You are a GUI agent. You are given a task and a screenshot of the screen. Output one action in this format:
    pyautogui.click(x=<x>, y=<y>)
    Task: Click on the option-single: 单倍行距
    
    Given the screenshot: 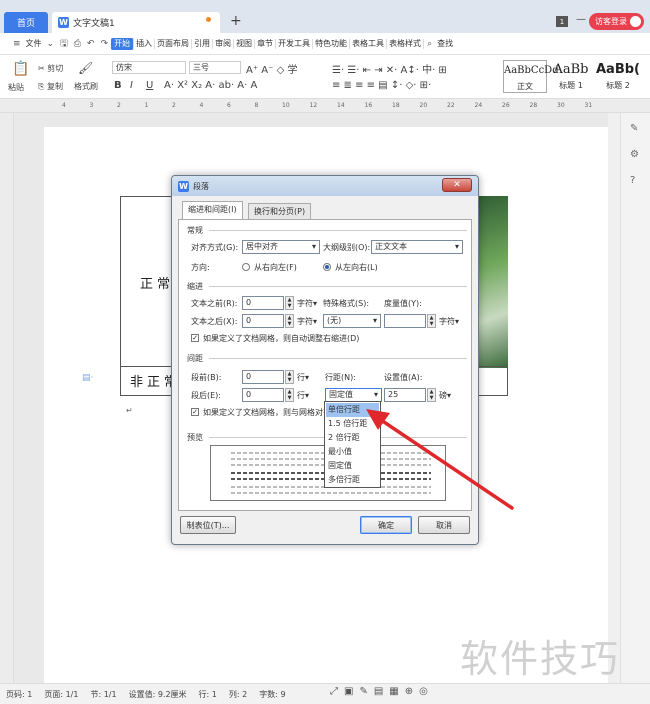 What is the action you would take?
    pyautogui.click(x=352, y=410)
    